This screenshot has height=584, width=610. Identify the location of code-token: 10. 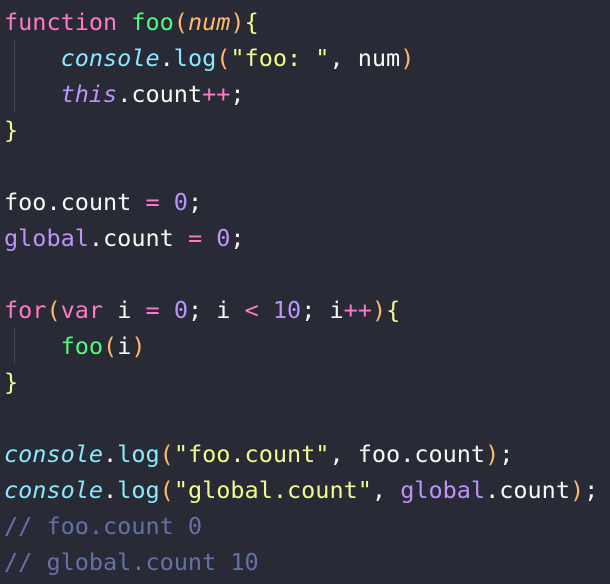
(287, 310).